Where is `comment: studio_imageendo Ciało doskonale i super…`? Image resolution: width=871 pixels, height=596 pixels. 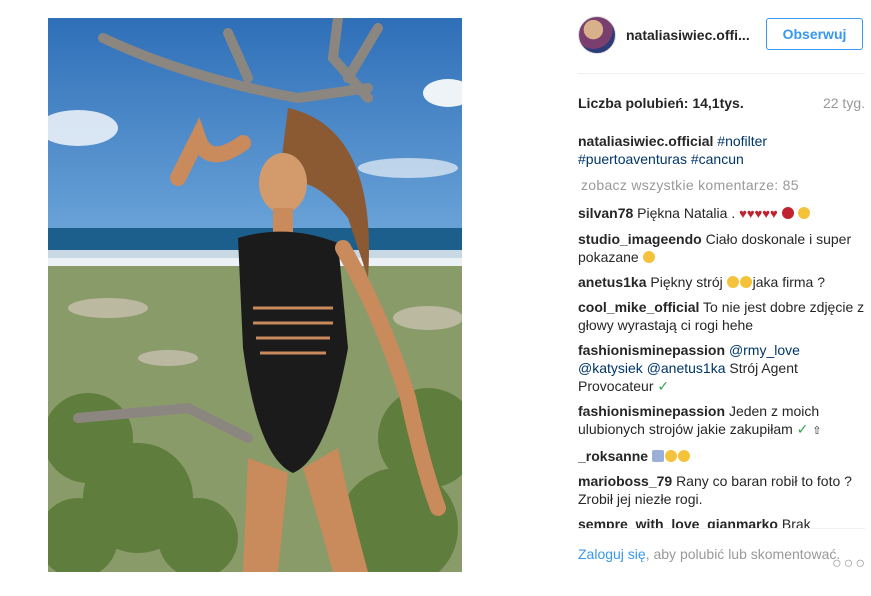 comment: studio_imageendo Ciało doskonale i super… is located at coordinates (721, 248).